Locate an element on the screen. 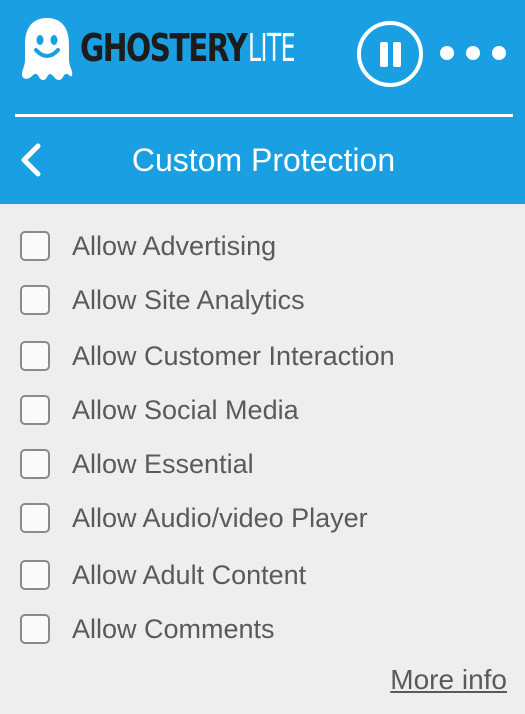 The image size is (525, 714). option-label: Allow Audio/video Player is located at coordinates (220, 517).